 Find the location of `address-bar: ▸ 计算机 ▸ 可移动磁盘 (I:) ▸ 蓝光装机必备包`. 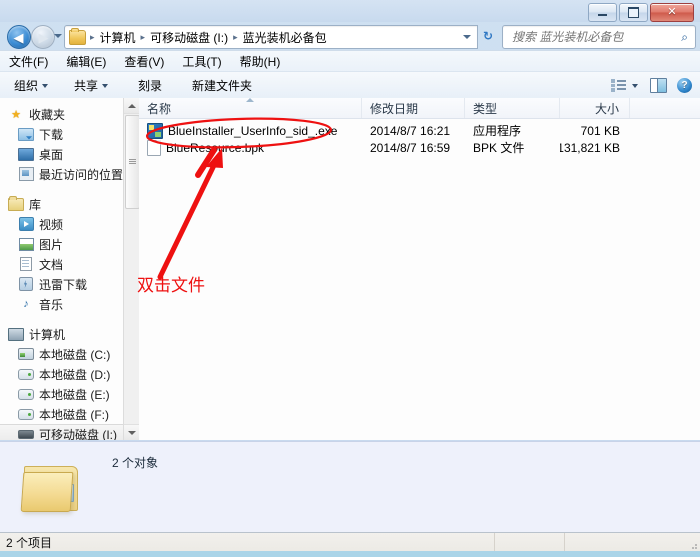

address-bar: ▸ 计算机 ▸ 可移动磁盘 (I:) ▸ 蓝光装机必备包 is located at coordinates (271, 37).